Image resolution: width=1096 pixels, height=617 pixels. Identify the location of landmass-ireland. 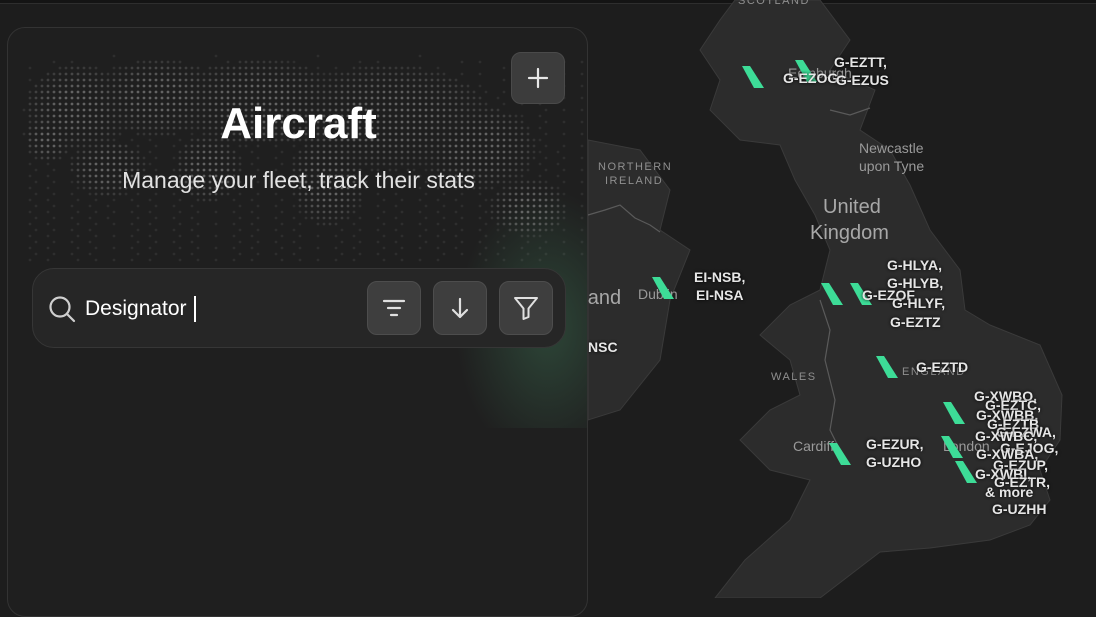
(639, 280).